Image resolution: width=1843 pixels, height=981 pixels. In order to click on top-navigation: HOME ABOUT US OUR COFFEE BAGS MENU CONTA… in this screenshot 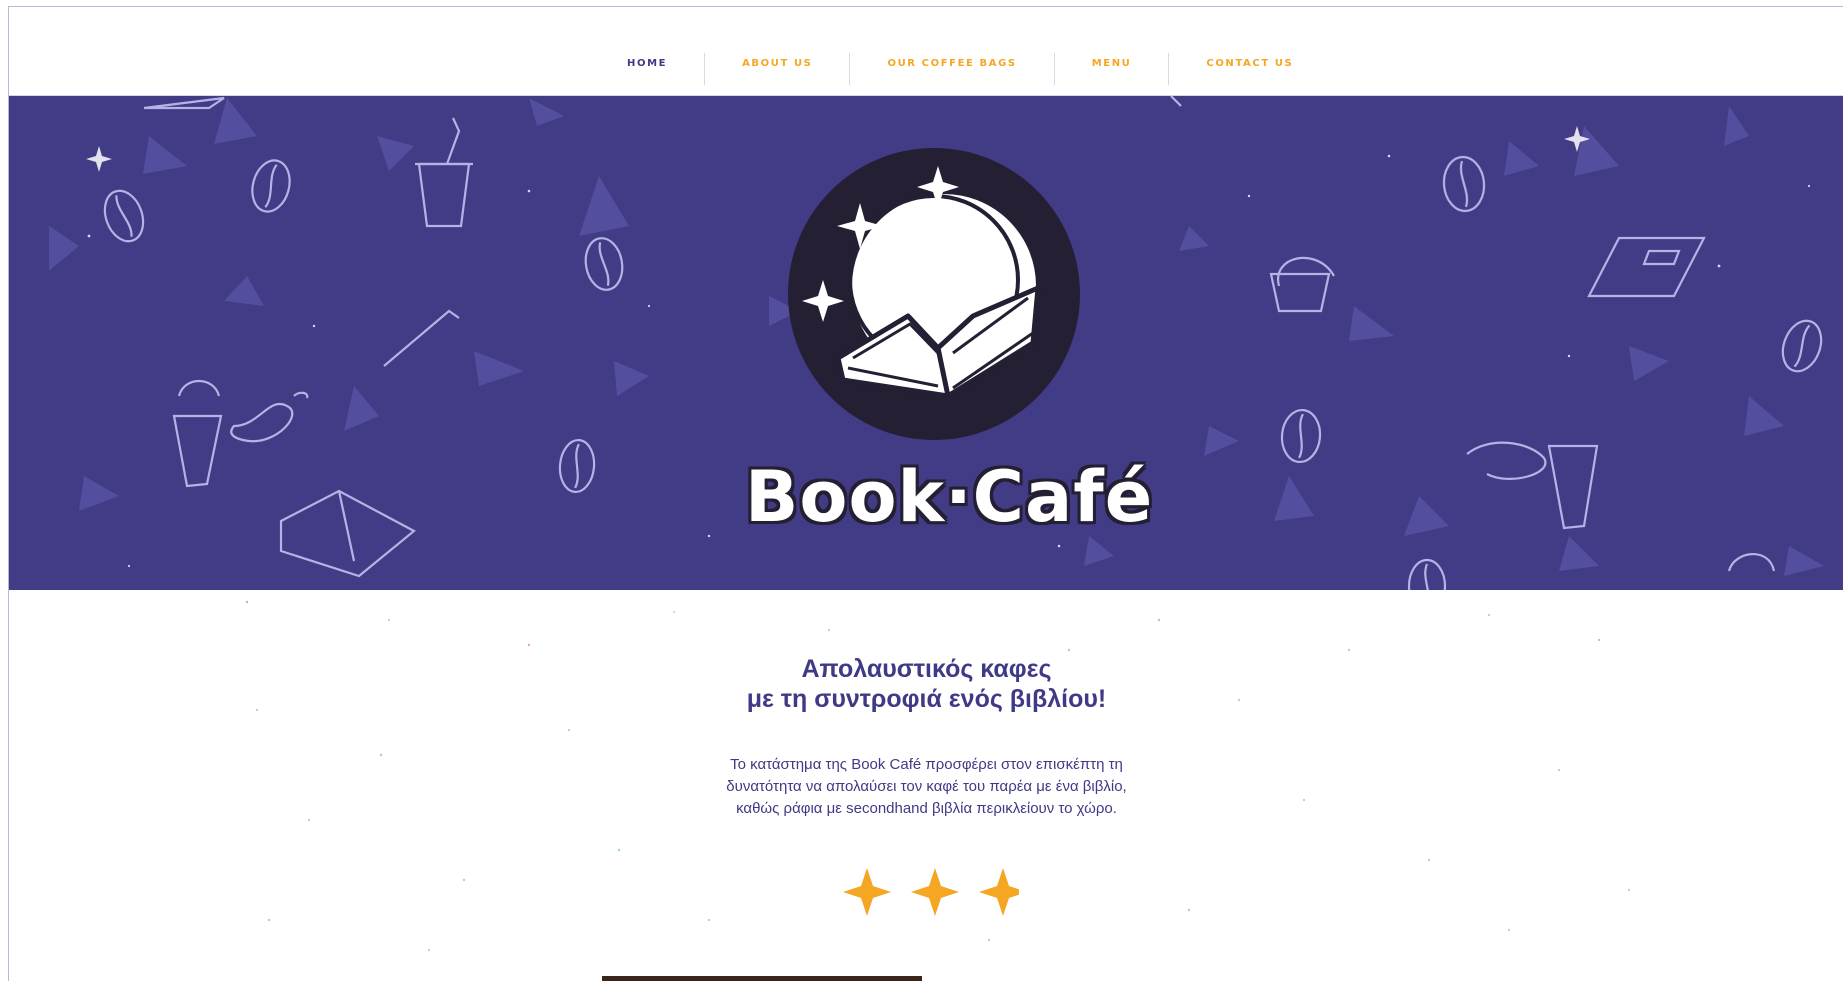, I will do `click(926, 51)`.